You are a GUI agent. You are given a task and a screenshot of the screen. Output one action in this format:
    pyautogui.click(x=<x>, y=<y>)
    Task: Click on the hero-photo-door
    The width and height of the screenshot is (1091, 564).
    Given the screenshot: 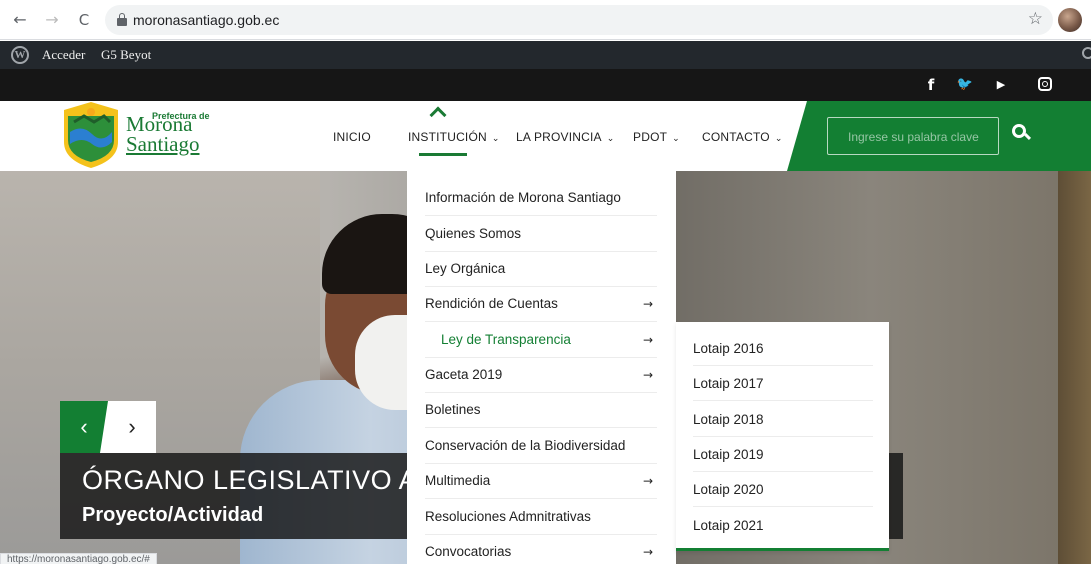 What is the action you would take?
    pyautogui.click(x=1074, y=367)
    